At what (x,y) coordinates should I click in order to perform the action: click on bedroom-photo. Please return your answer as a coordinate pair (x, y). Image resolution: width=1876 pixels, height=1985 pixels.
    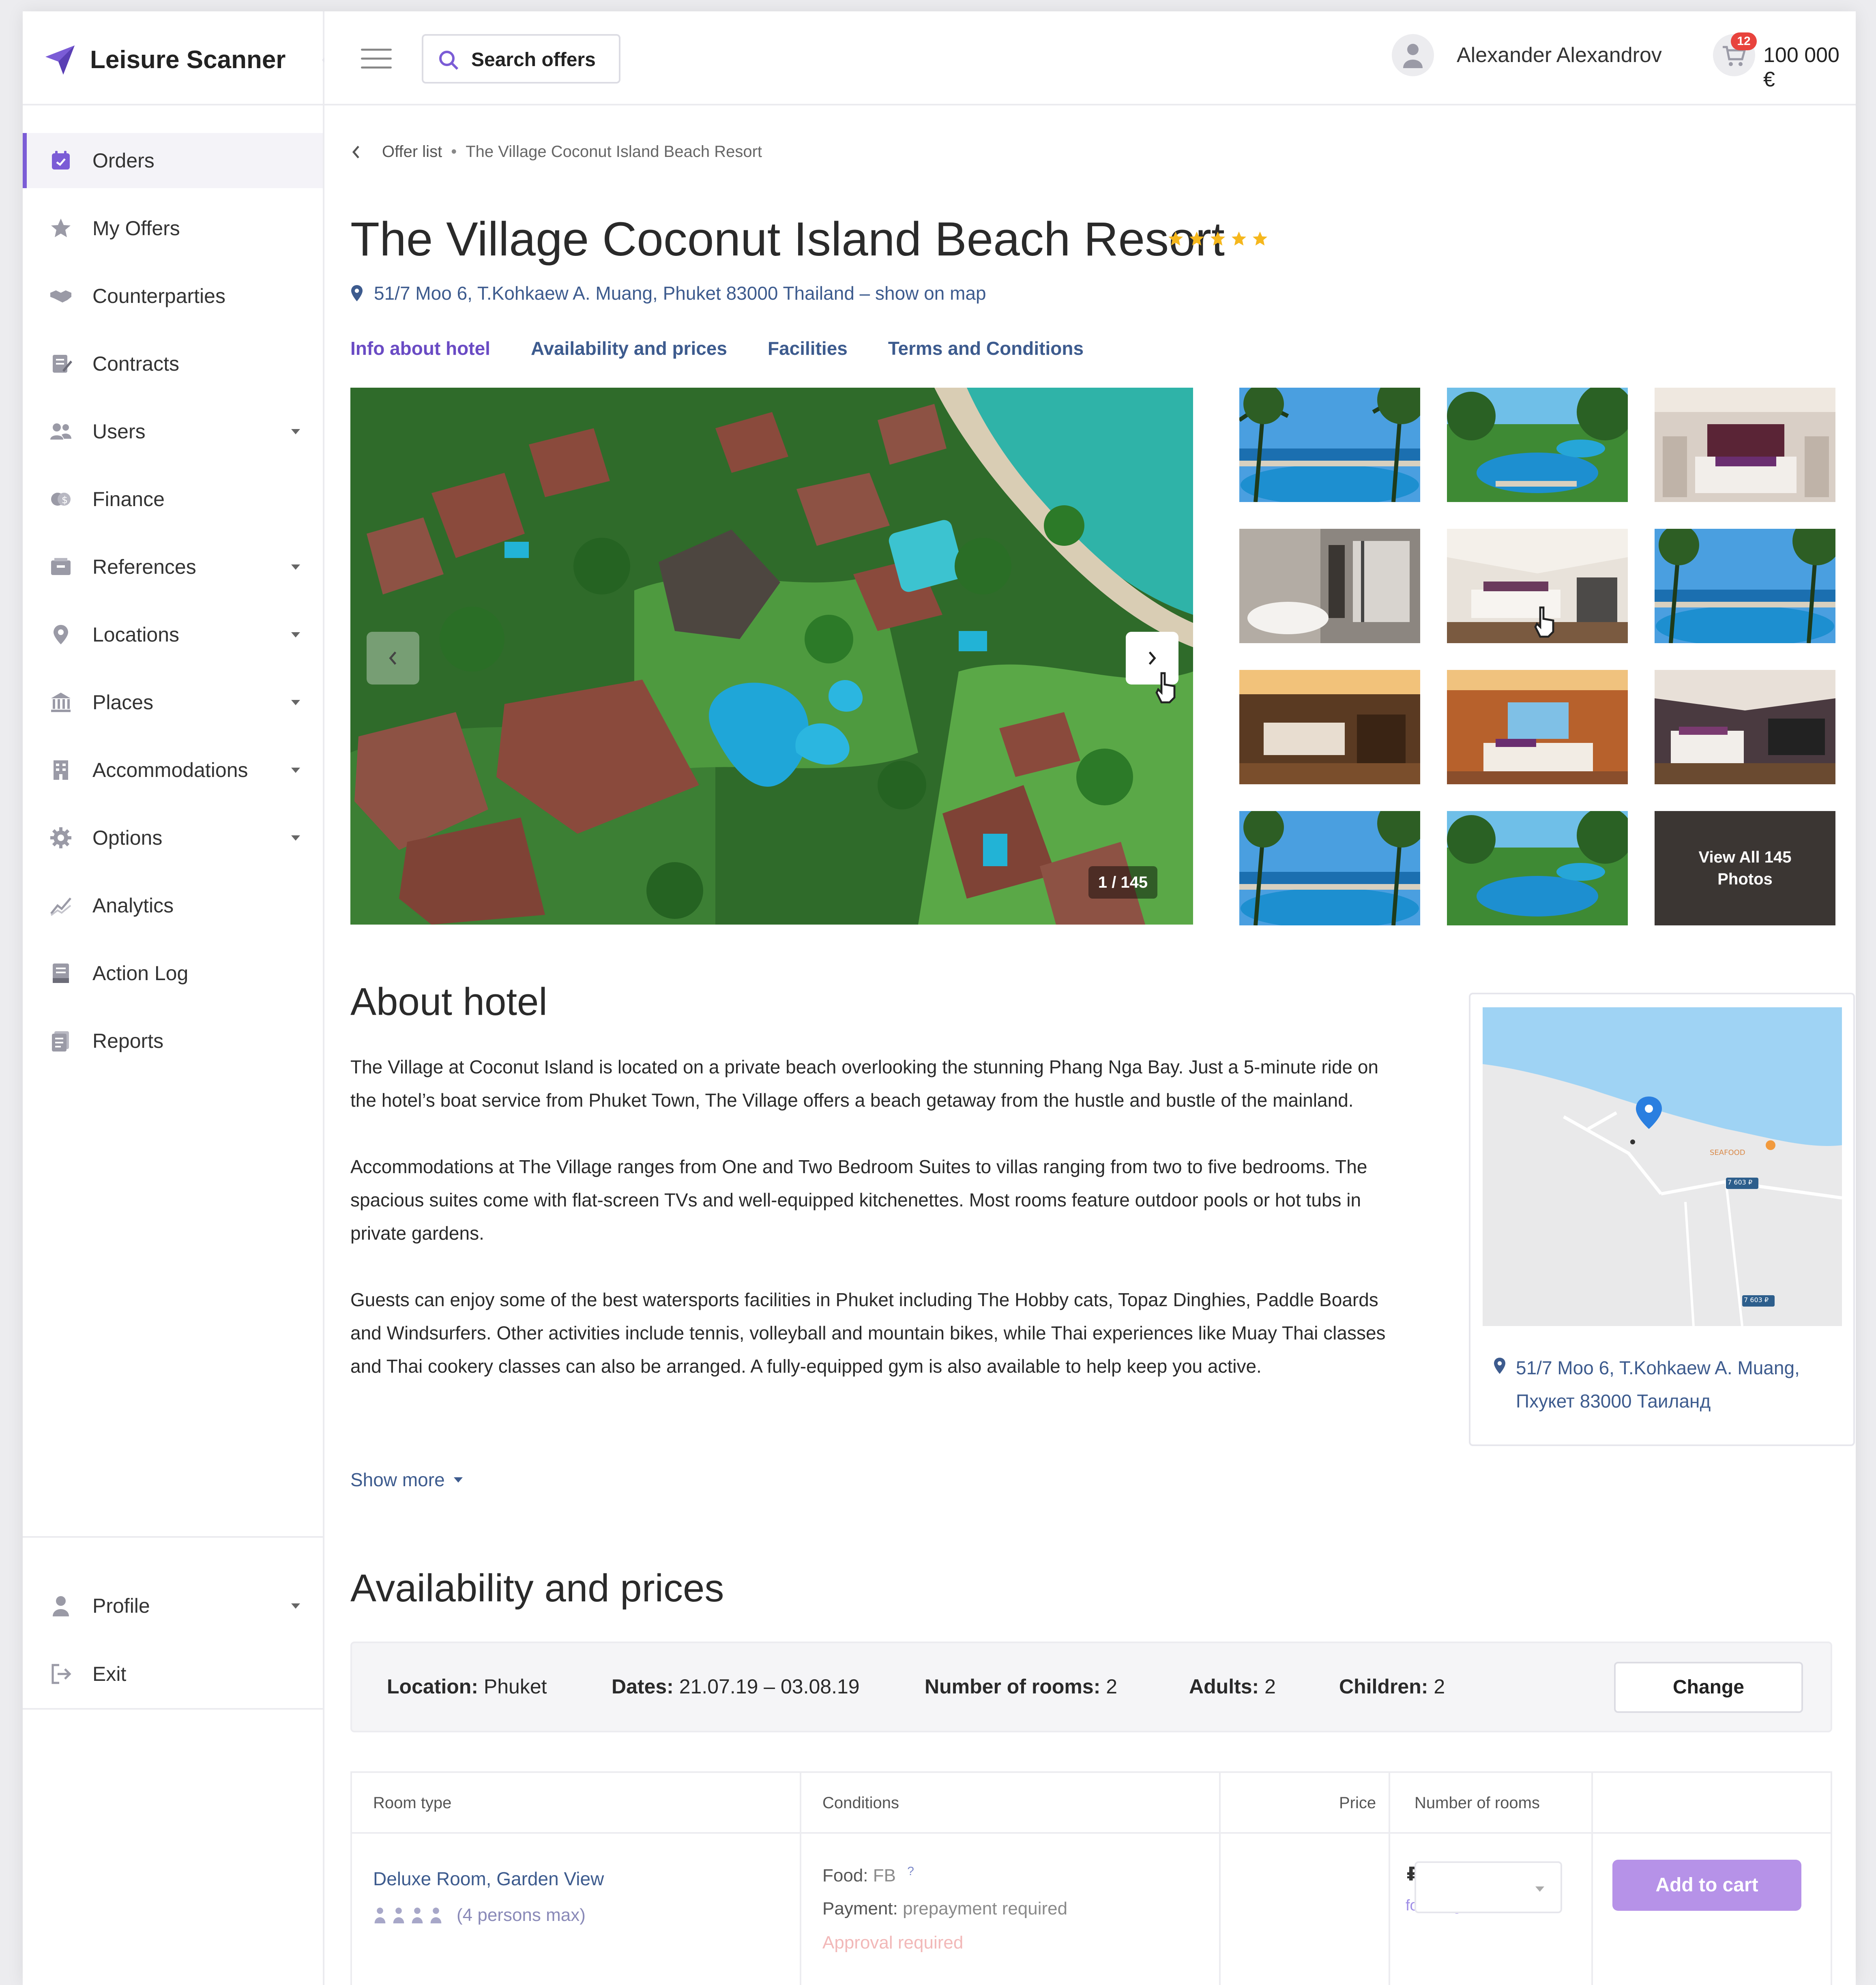
    Looking at the image, I should click on (1745, 445).